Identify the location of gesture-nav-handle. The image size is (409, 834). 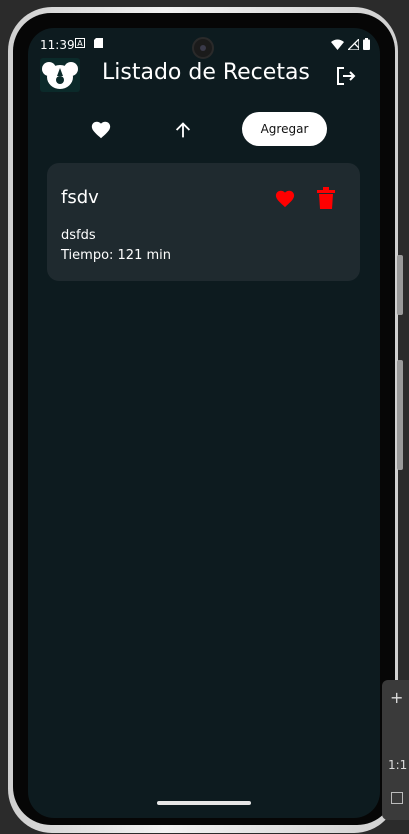
(204, 803).